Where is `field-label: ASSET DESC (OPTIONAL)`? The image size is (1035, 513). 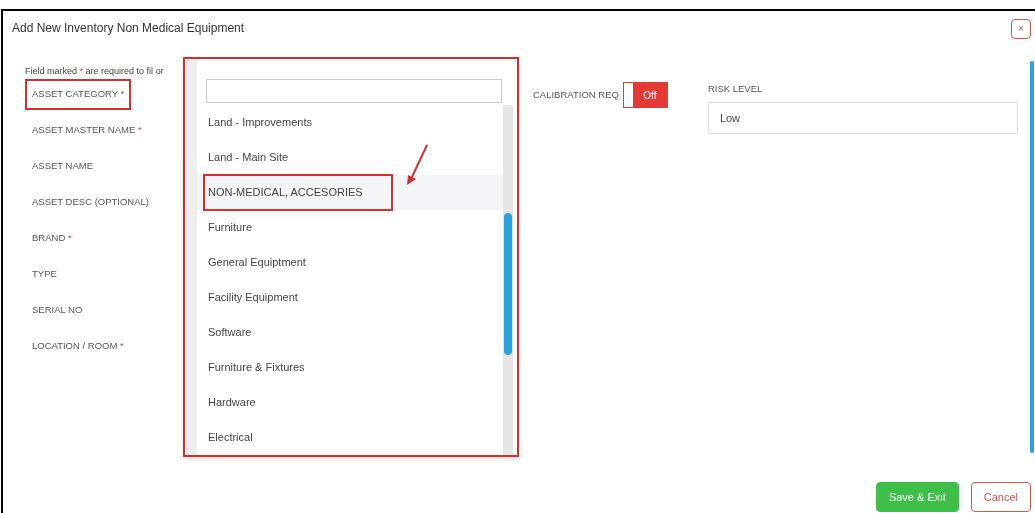 field-label: ASSET DESC (OPTIONAL) is located at coordinates (90, 202).